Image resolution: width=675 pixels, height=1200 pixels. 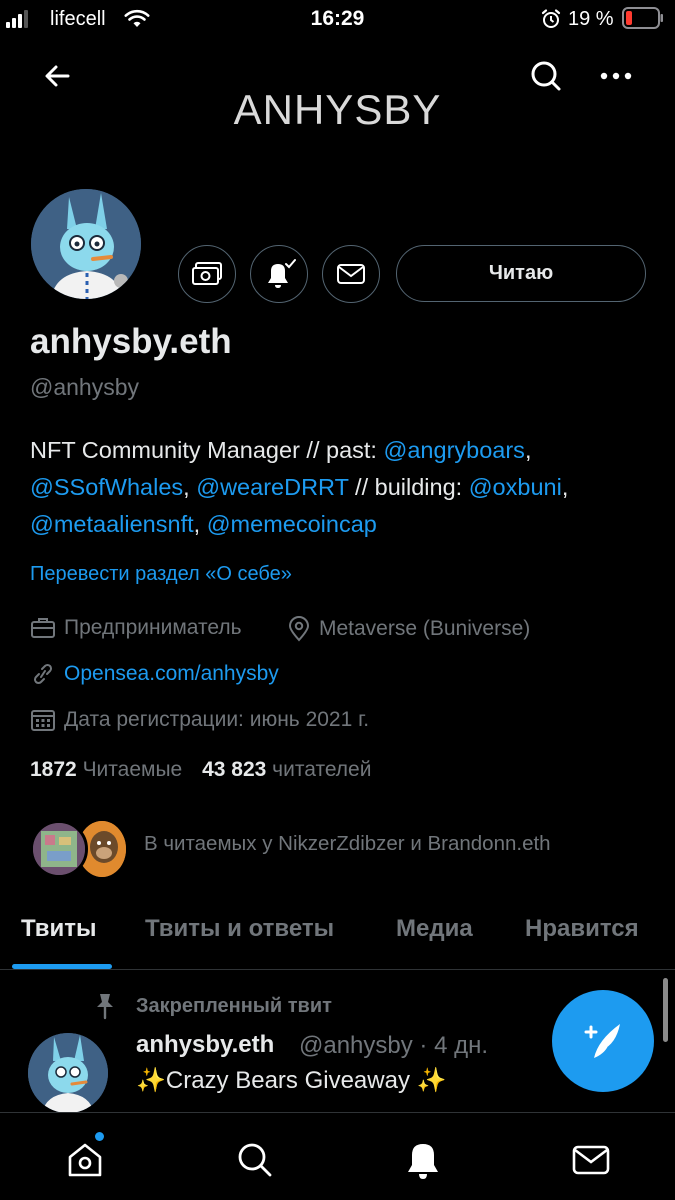 I want to click on profession-row: Предприниматель, so click(x=136, y=628).